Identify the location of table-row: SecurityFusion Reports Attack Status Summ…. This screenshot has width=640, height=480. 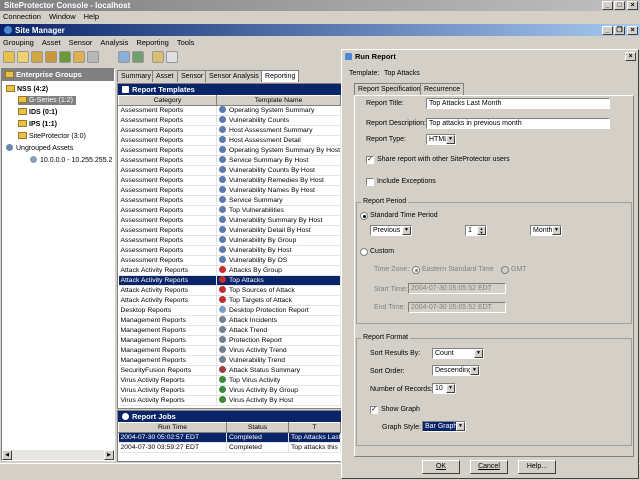
(229, 370).